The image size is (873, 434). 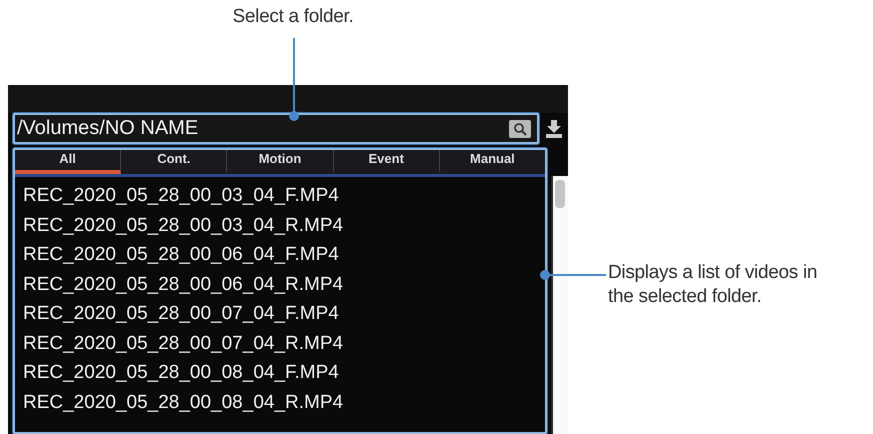 What do you see at coordinates (713, 284) in the screenshot?
I see `callout-text: Displays a list of videos in the selected folder.` at bounding box center [713, 284].